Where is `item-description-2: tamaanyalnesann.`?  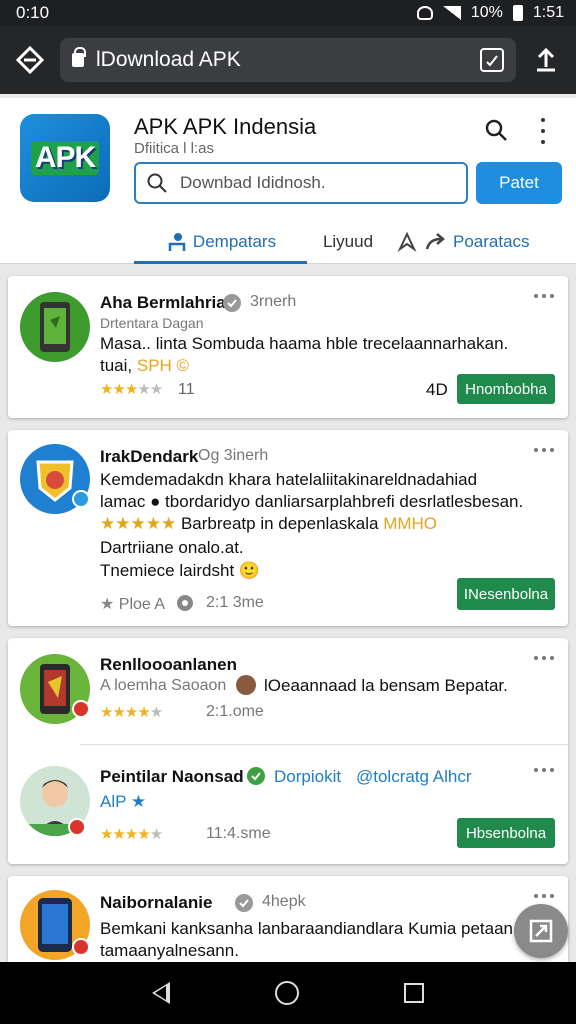
item-description-2: tamaanyalnesann. is located at coordinates (169, 950).